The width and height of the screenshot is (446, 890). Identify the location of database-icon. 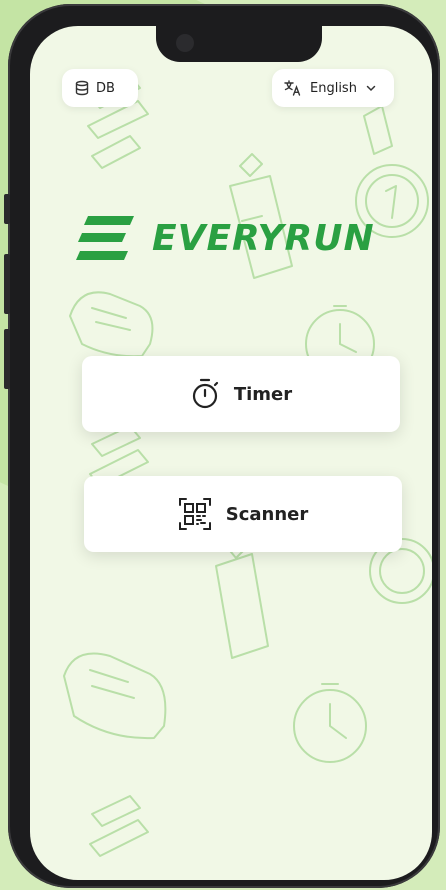
(82, 88).